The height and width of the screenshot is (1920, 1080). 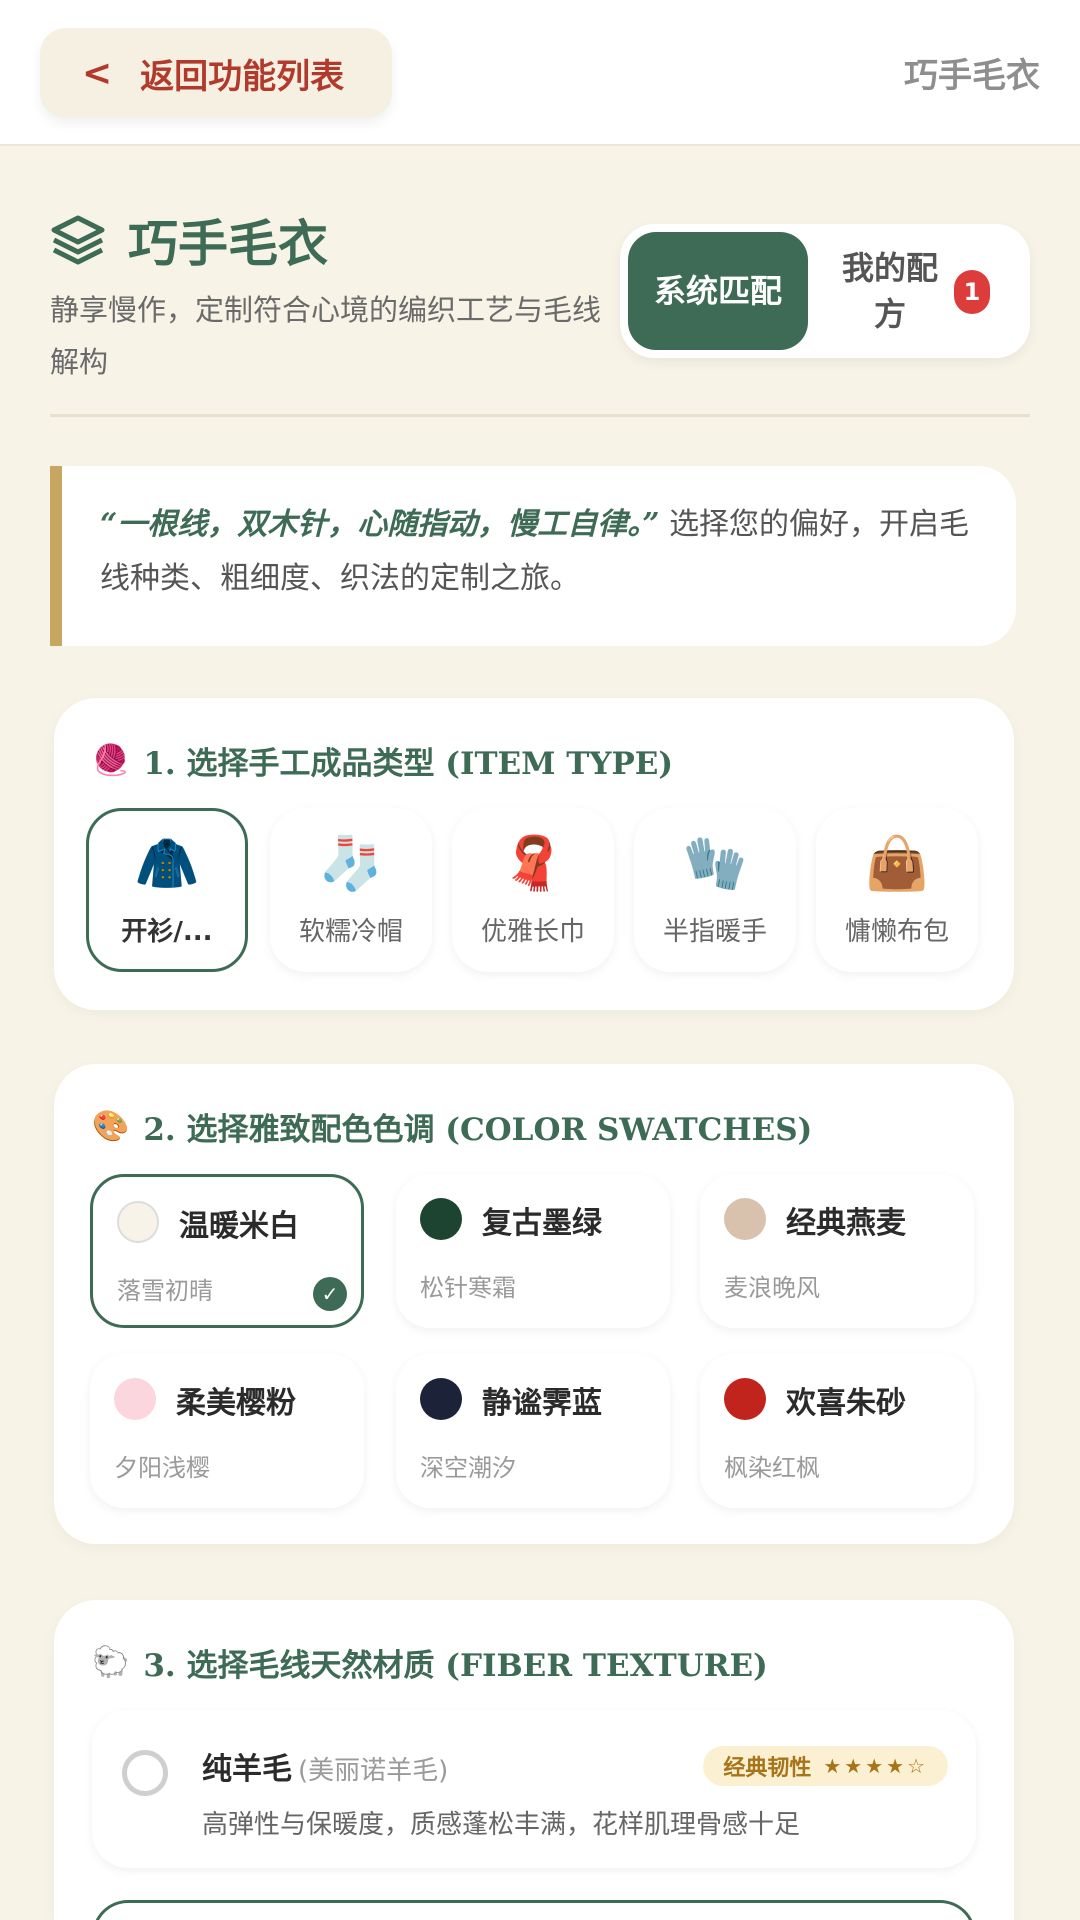 What do you see at coordinates (540, 415) in the screenshot?
I see `divider` at bounding box center [540, 415].